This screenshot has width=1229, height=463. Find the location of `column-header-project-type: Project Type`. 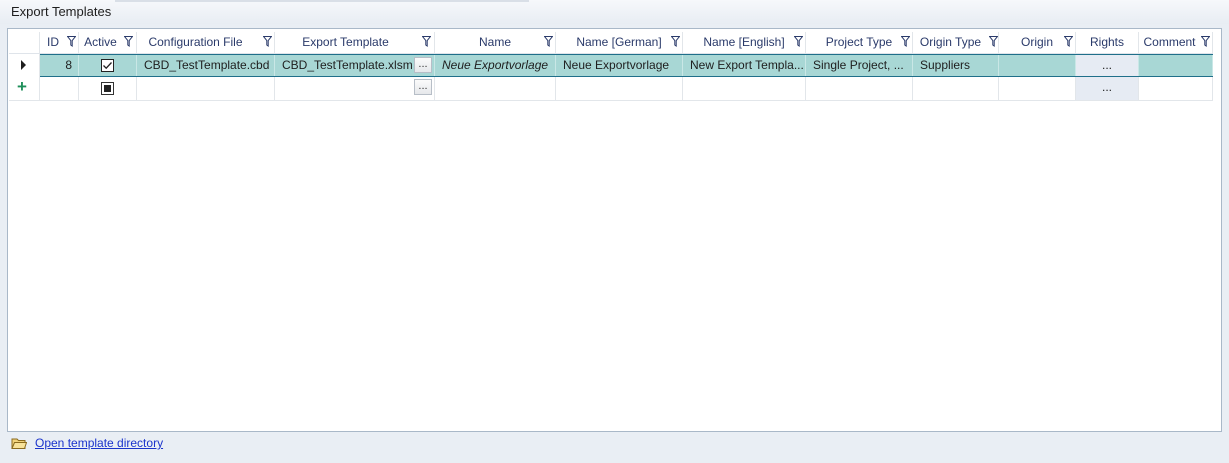

column-header-project-type: Project Type is located at coordinates (859, 42).